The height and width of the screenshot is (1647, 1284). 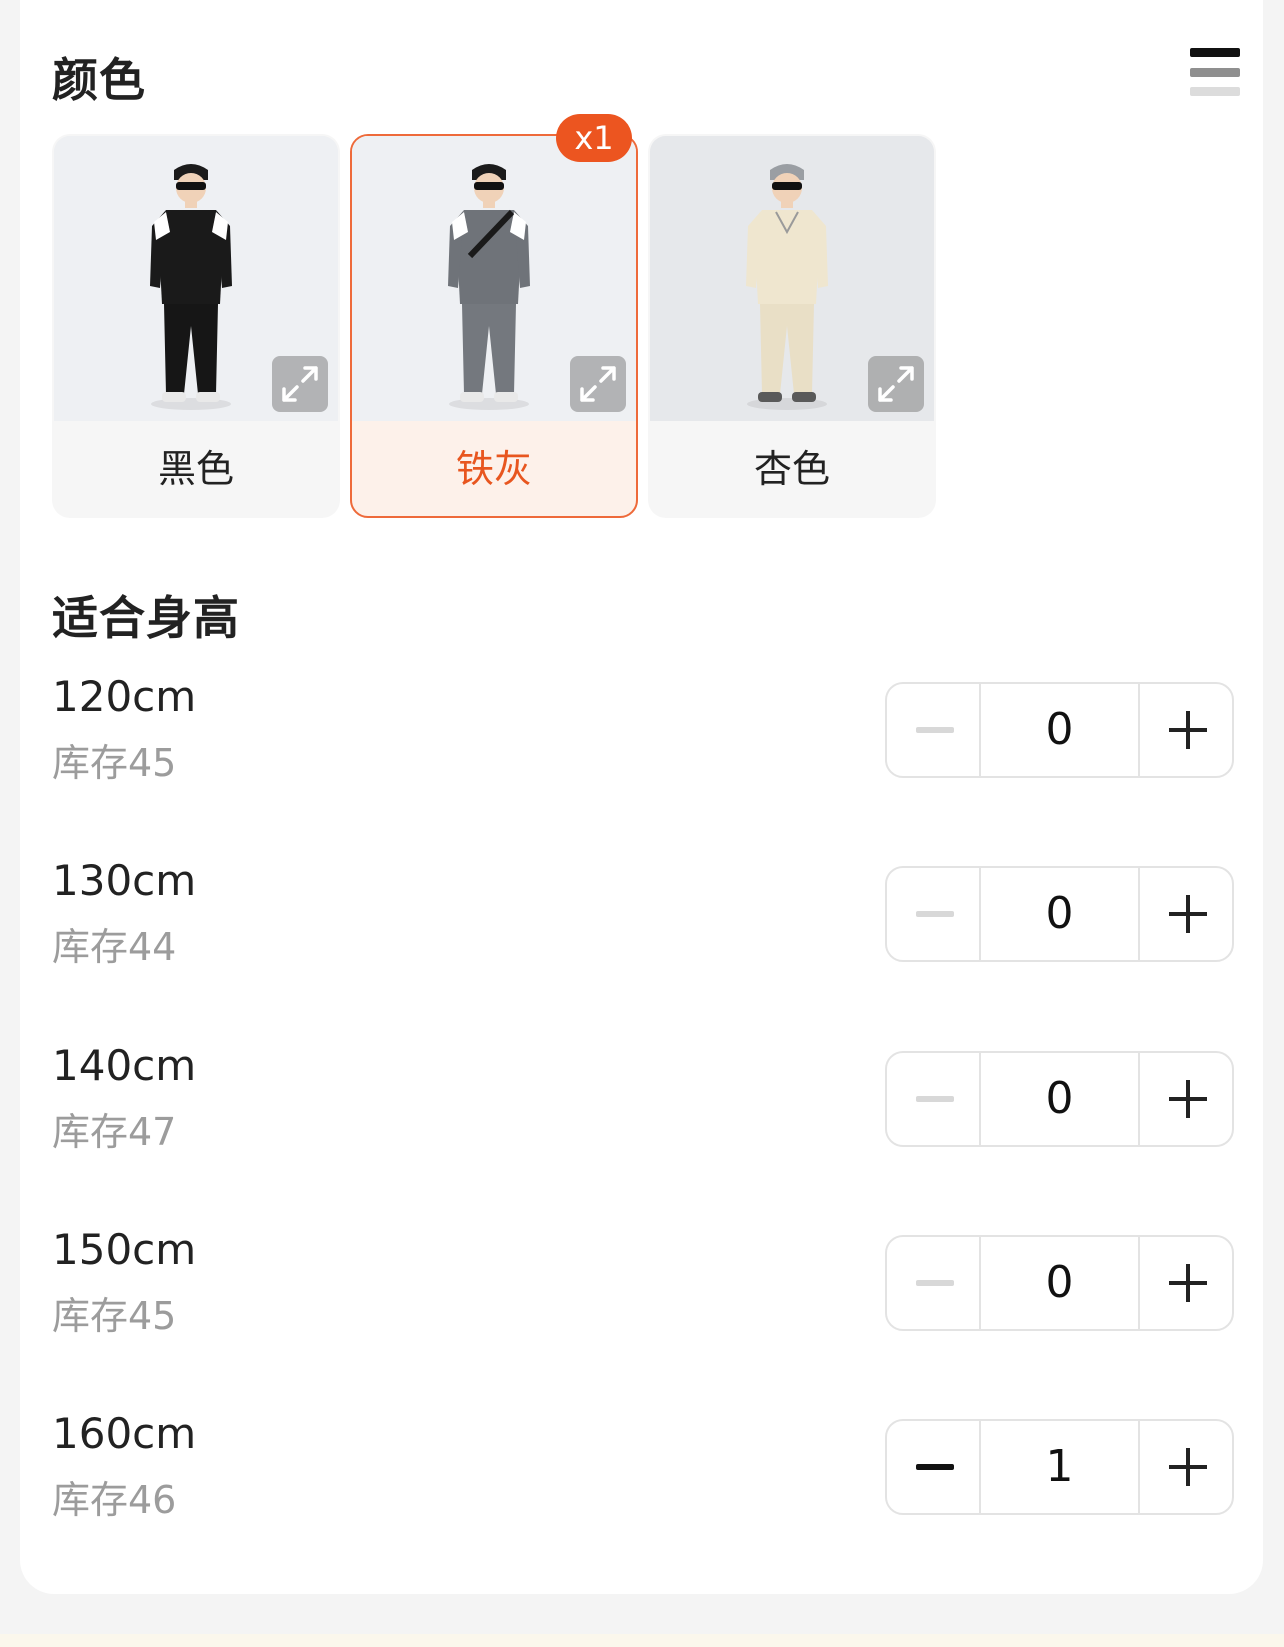 What do you see at coordinates (1215, 91) in the screenshot?
I see `menu-bar-bottom` at bounding box center [1215, 91].